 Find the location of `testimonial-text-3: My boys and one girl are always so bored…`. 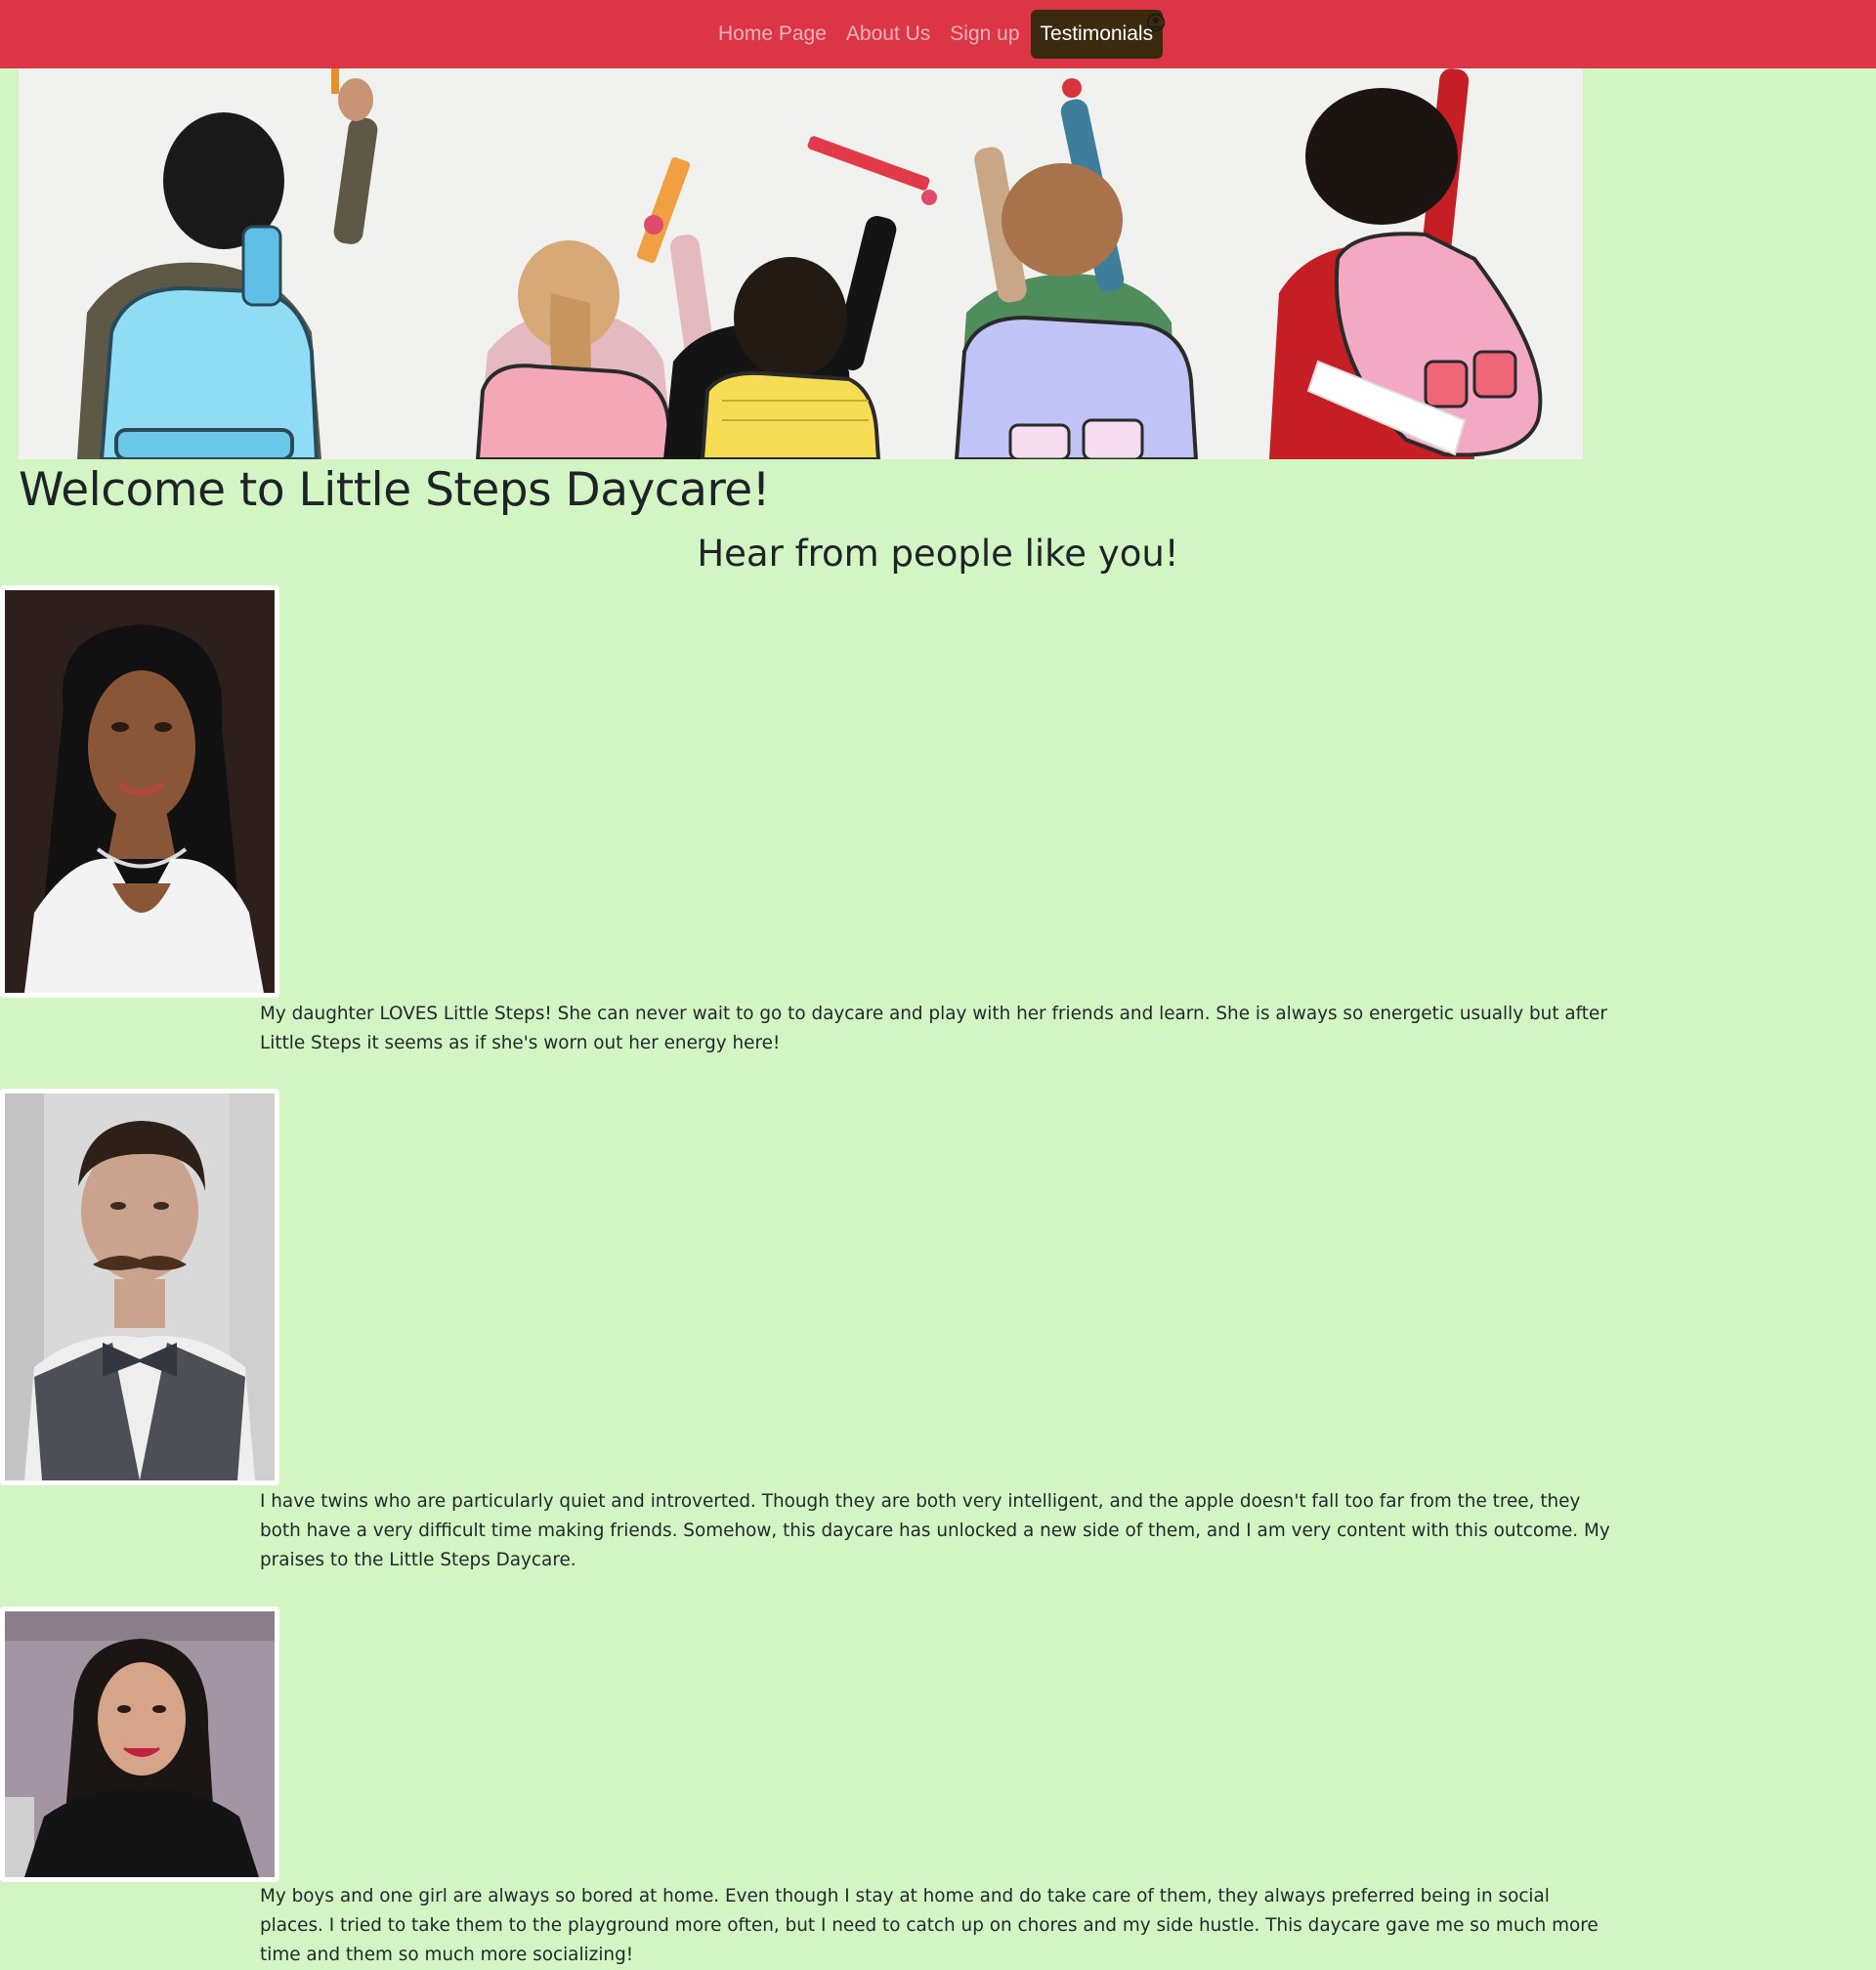

testimonial-text-3: My boys and one girl are always so bored… is located at coordinates (929, 1925).